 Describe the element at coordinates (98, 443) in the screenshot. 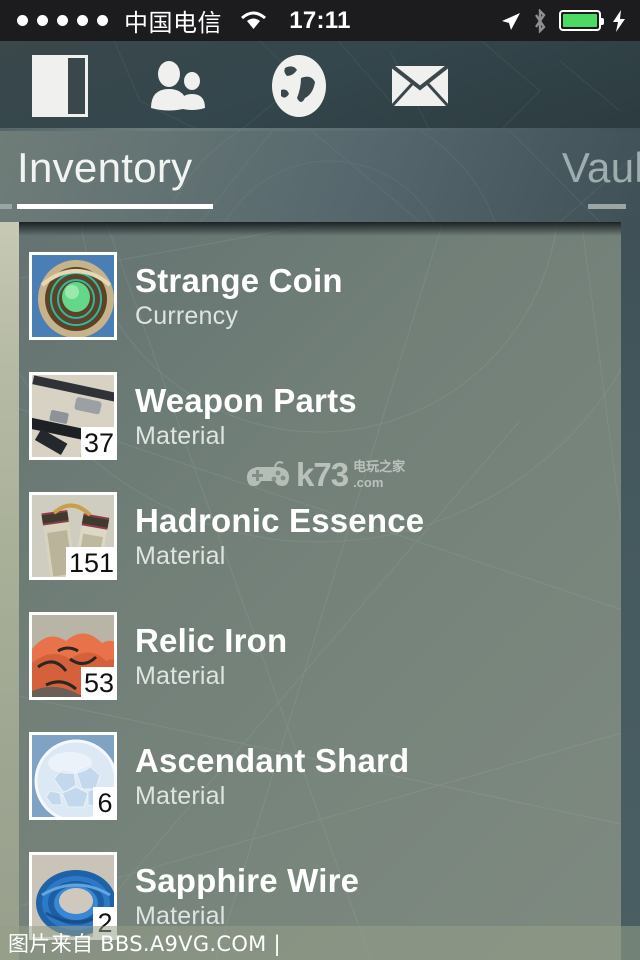

I see `item-quantity-badge: 37` at that location.